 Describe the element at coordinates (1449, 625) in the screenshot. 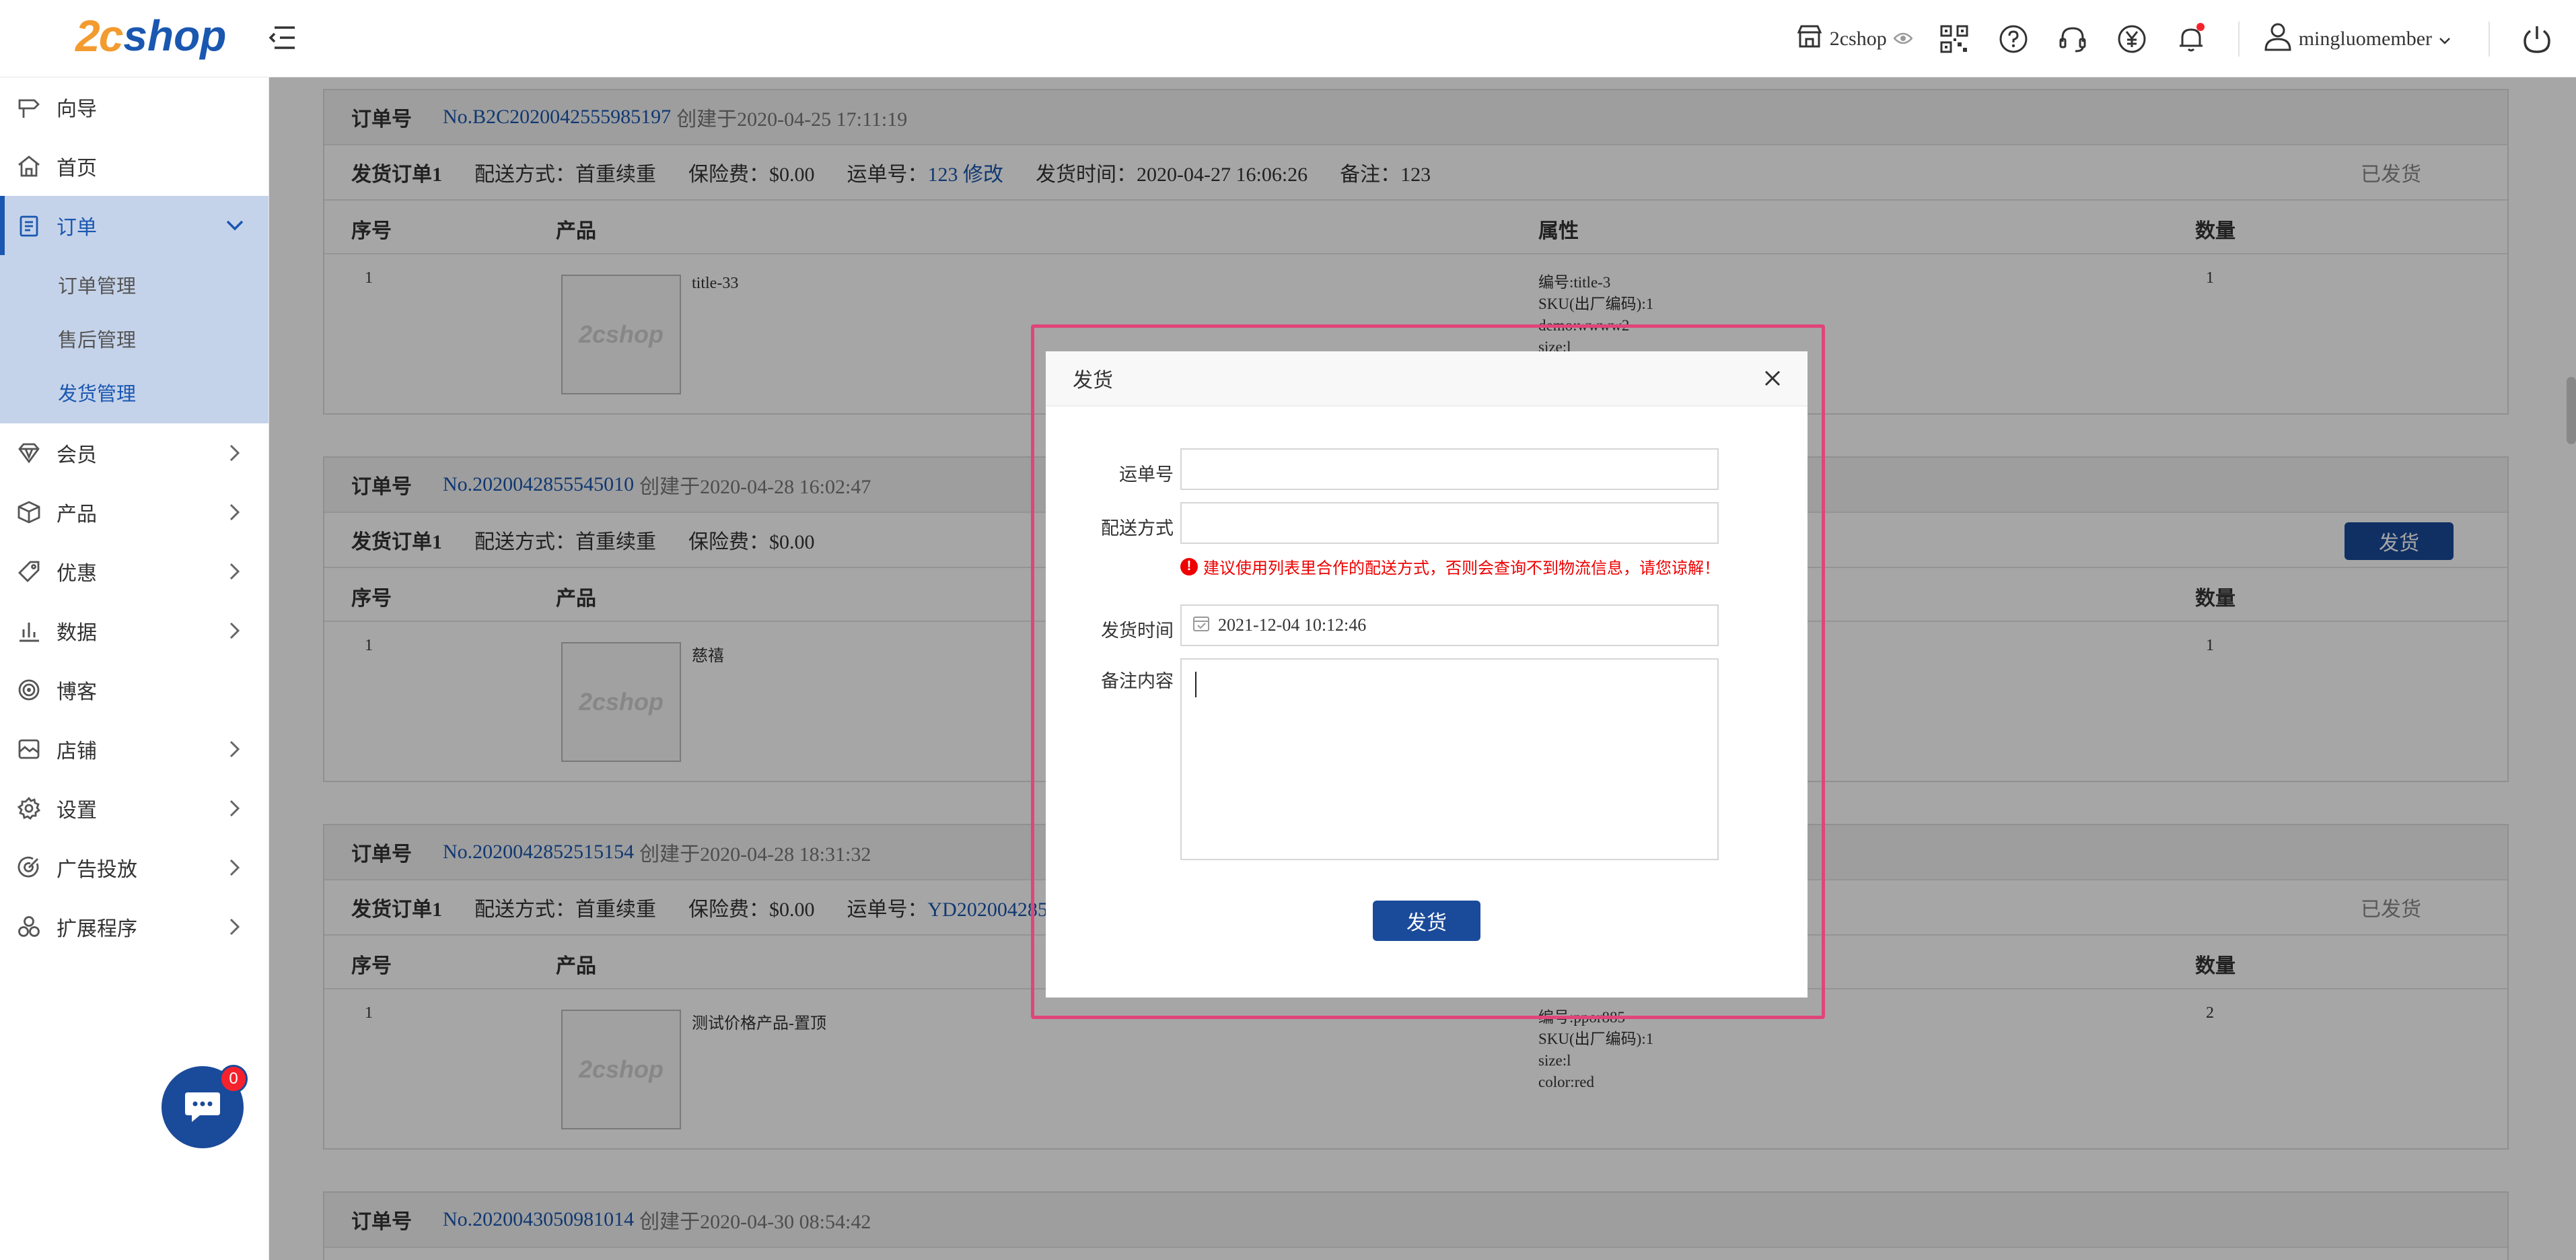

I see `ship-time-input: 2021-12-04 10:12:46` at that location.